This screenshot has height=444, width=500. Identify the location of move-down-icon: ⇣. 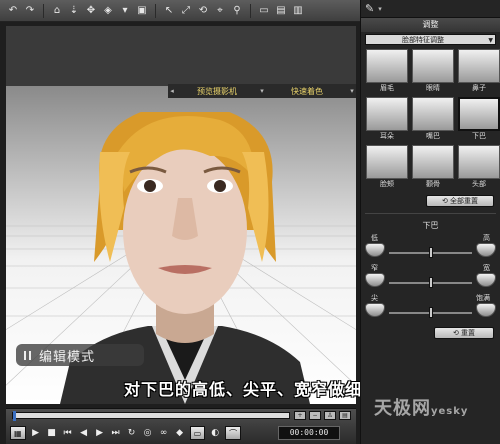
(74, 11).